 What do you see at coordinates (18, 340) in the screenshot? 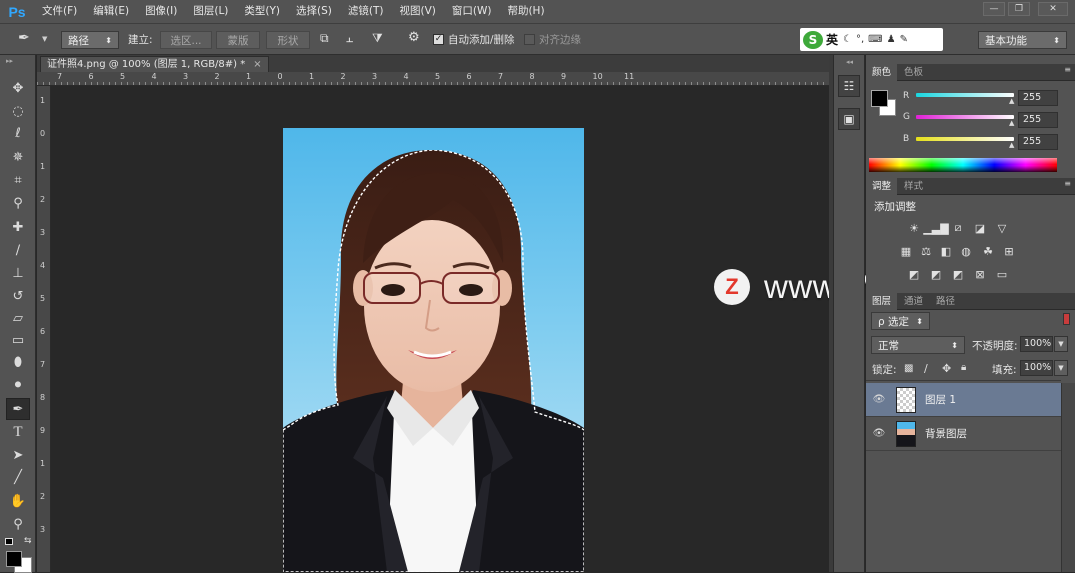
I see `gradient-tool-icon: ▭` at bounding box center [18, 340].